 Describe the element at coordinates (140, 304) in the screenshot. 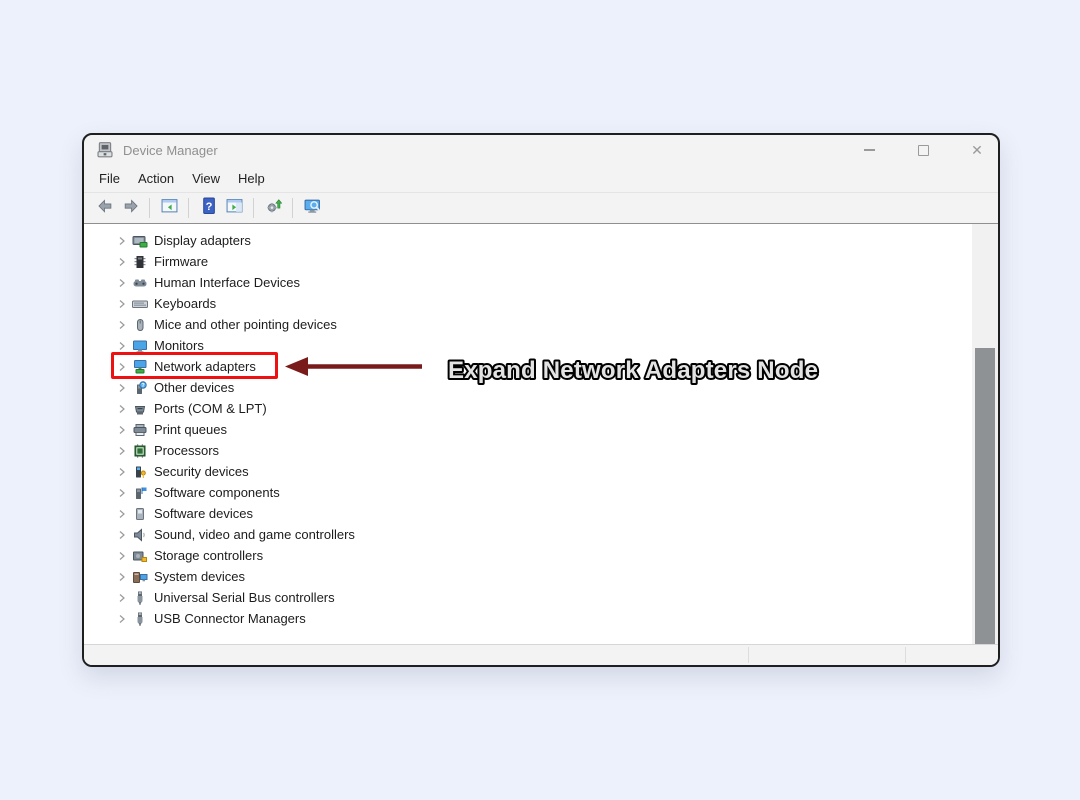

I see `keyboard-icon` at that location.